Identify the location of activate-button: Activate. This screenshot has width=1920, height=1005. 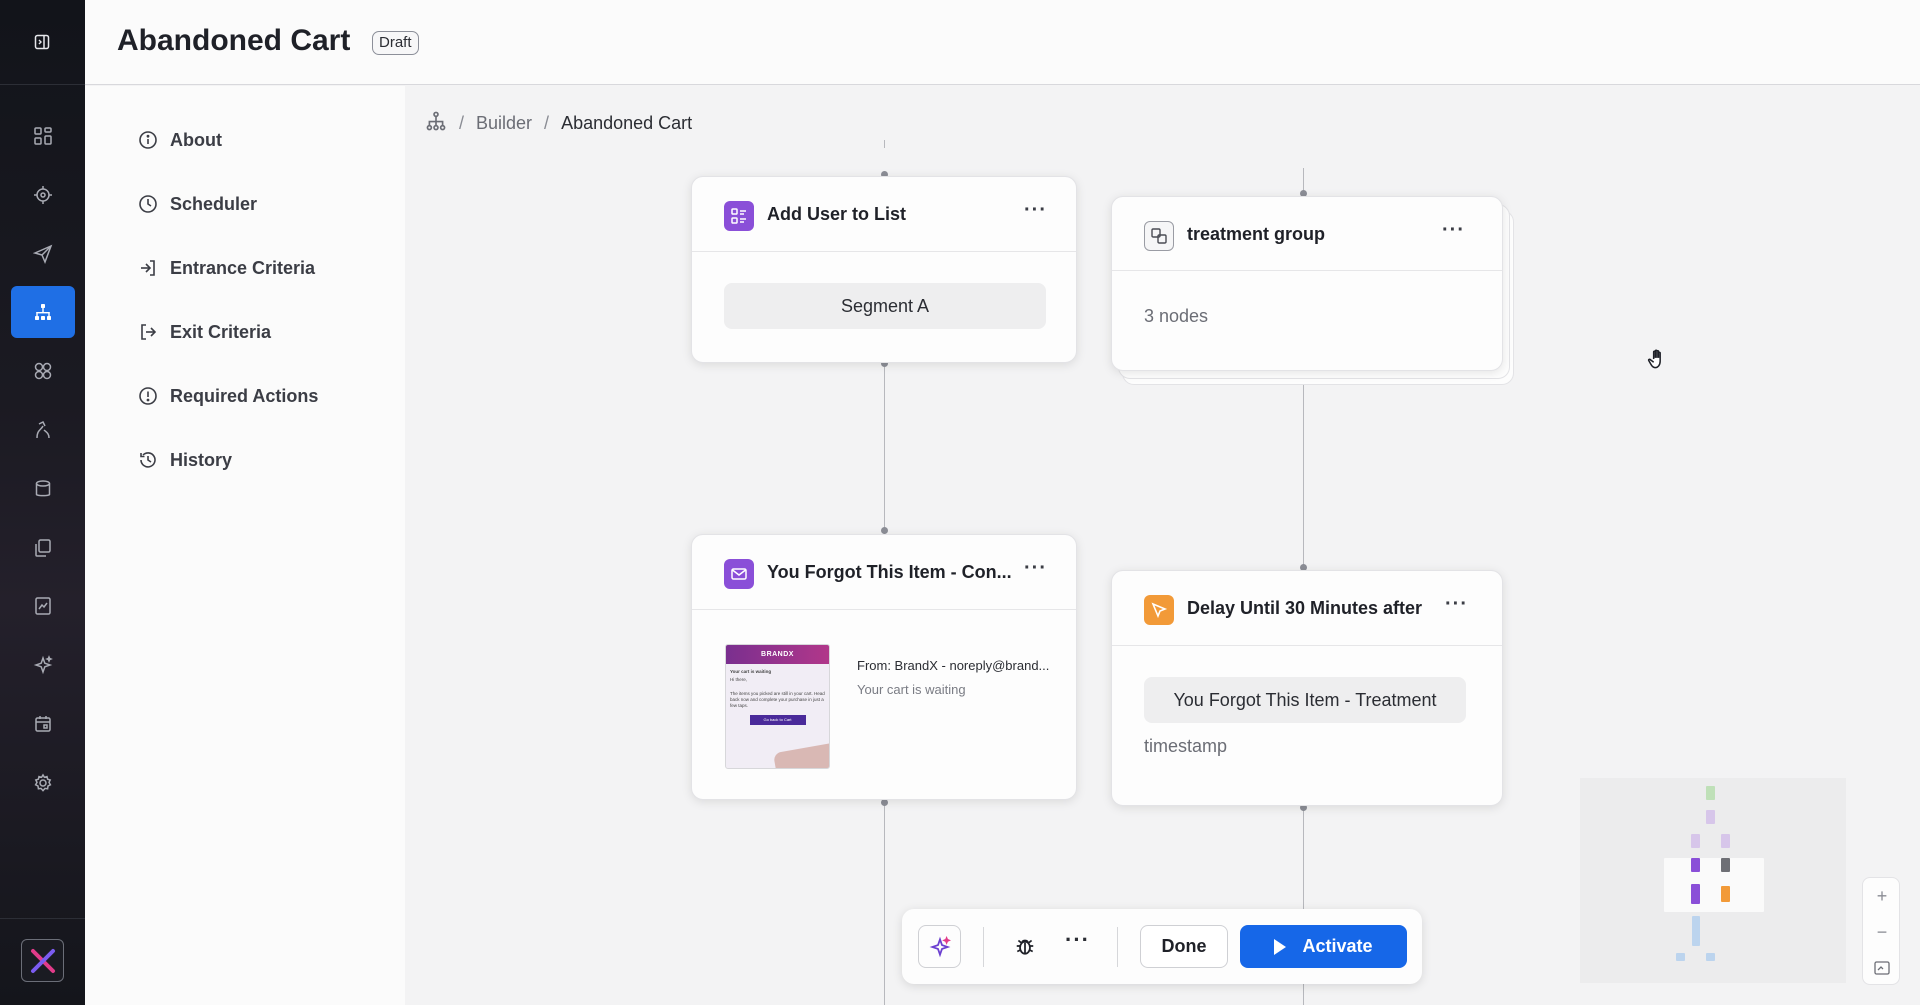
(1323, 946).